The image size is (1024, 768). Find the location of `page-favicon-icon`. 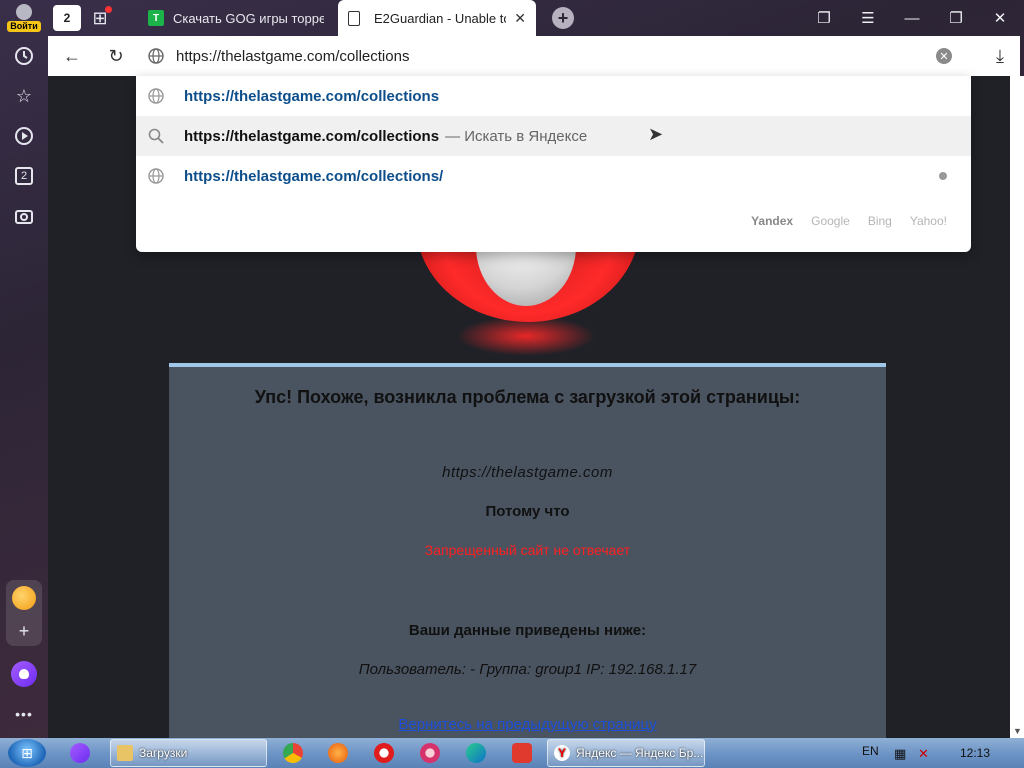

page-favicon-icon is located at coordinates (354, 18).